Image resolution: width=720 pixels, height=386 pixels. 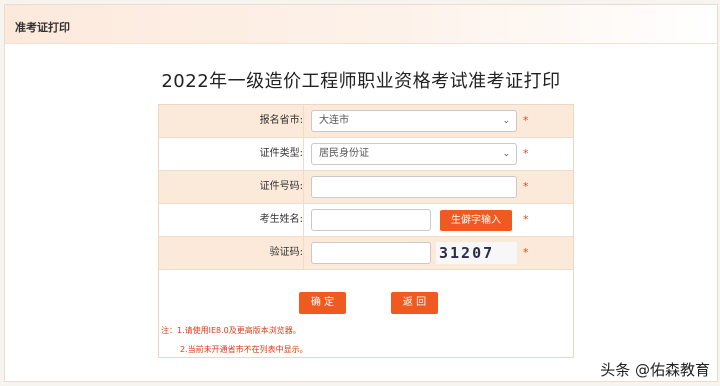 What do you see at coordinates (231, 121) in the screenshot?
I see `province-label: 报名省市:` at bounding box center [231, 121].